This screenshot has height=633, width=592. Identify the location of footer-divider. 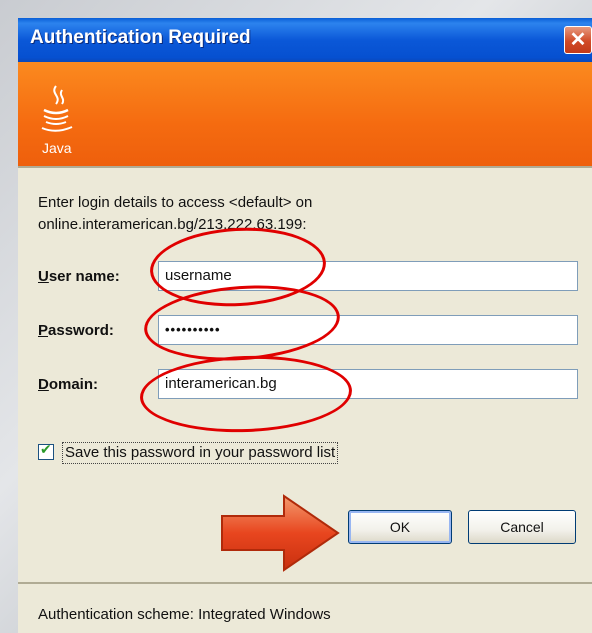
(305, 583).